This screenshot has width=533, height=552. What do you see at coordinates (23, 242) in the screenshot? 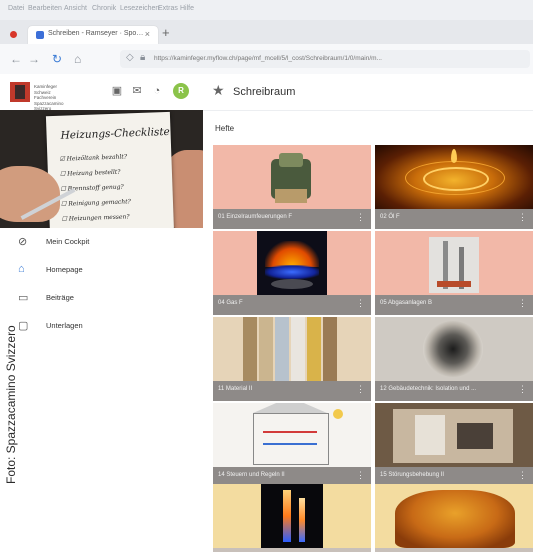
I see `dashboard-icon: ⊘` at bounding box center [23, 242].